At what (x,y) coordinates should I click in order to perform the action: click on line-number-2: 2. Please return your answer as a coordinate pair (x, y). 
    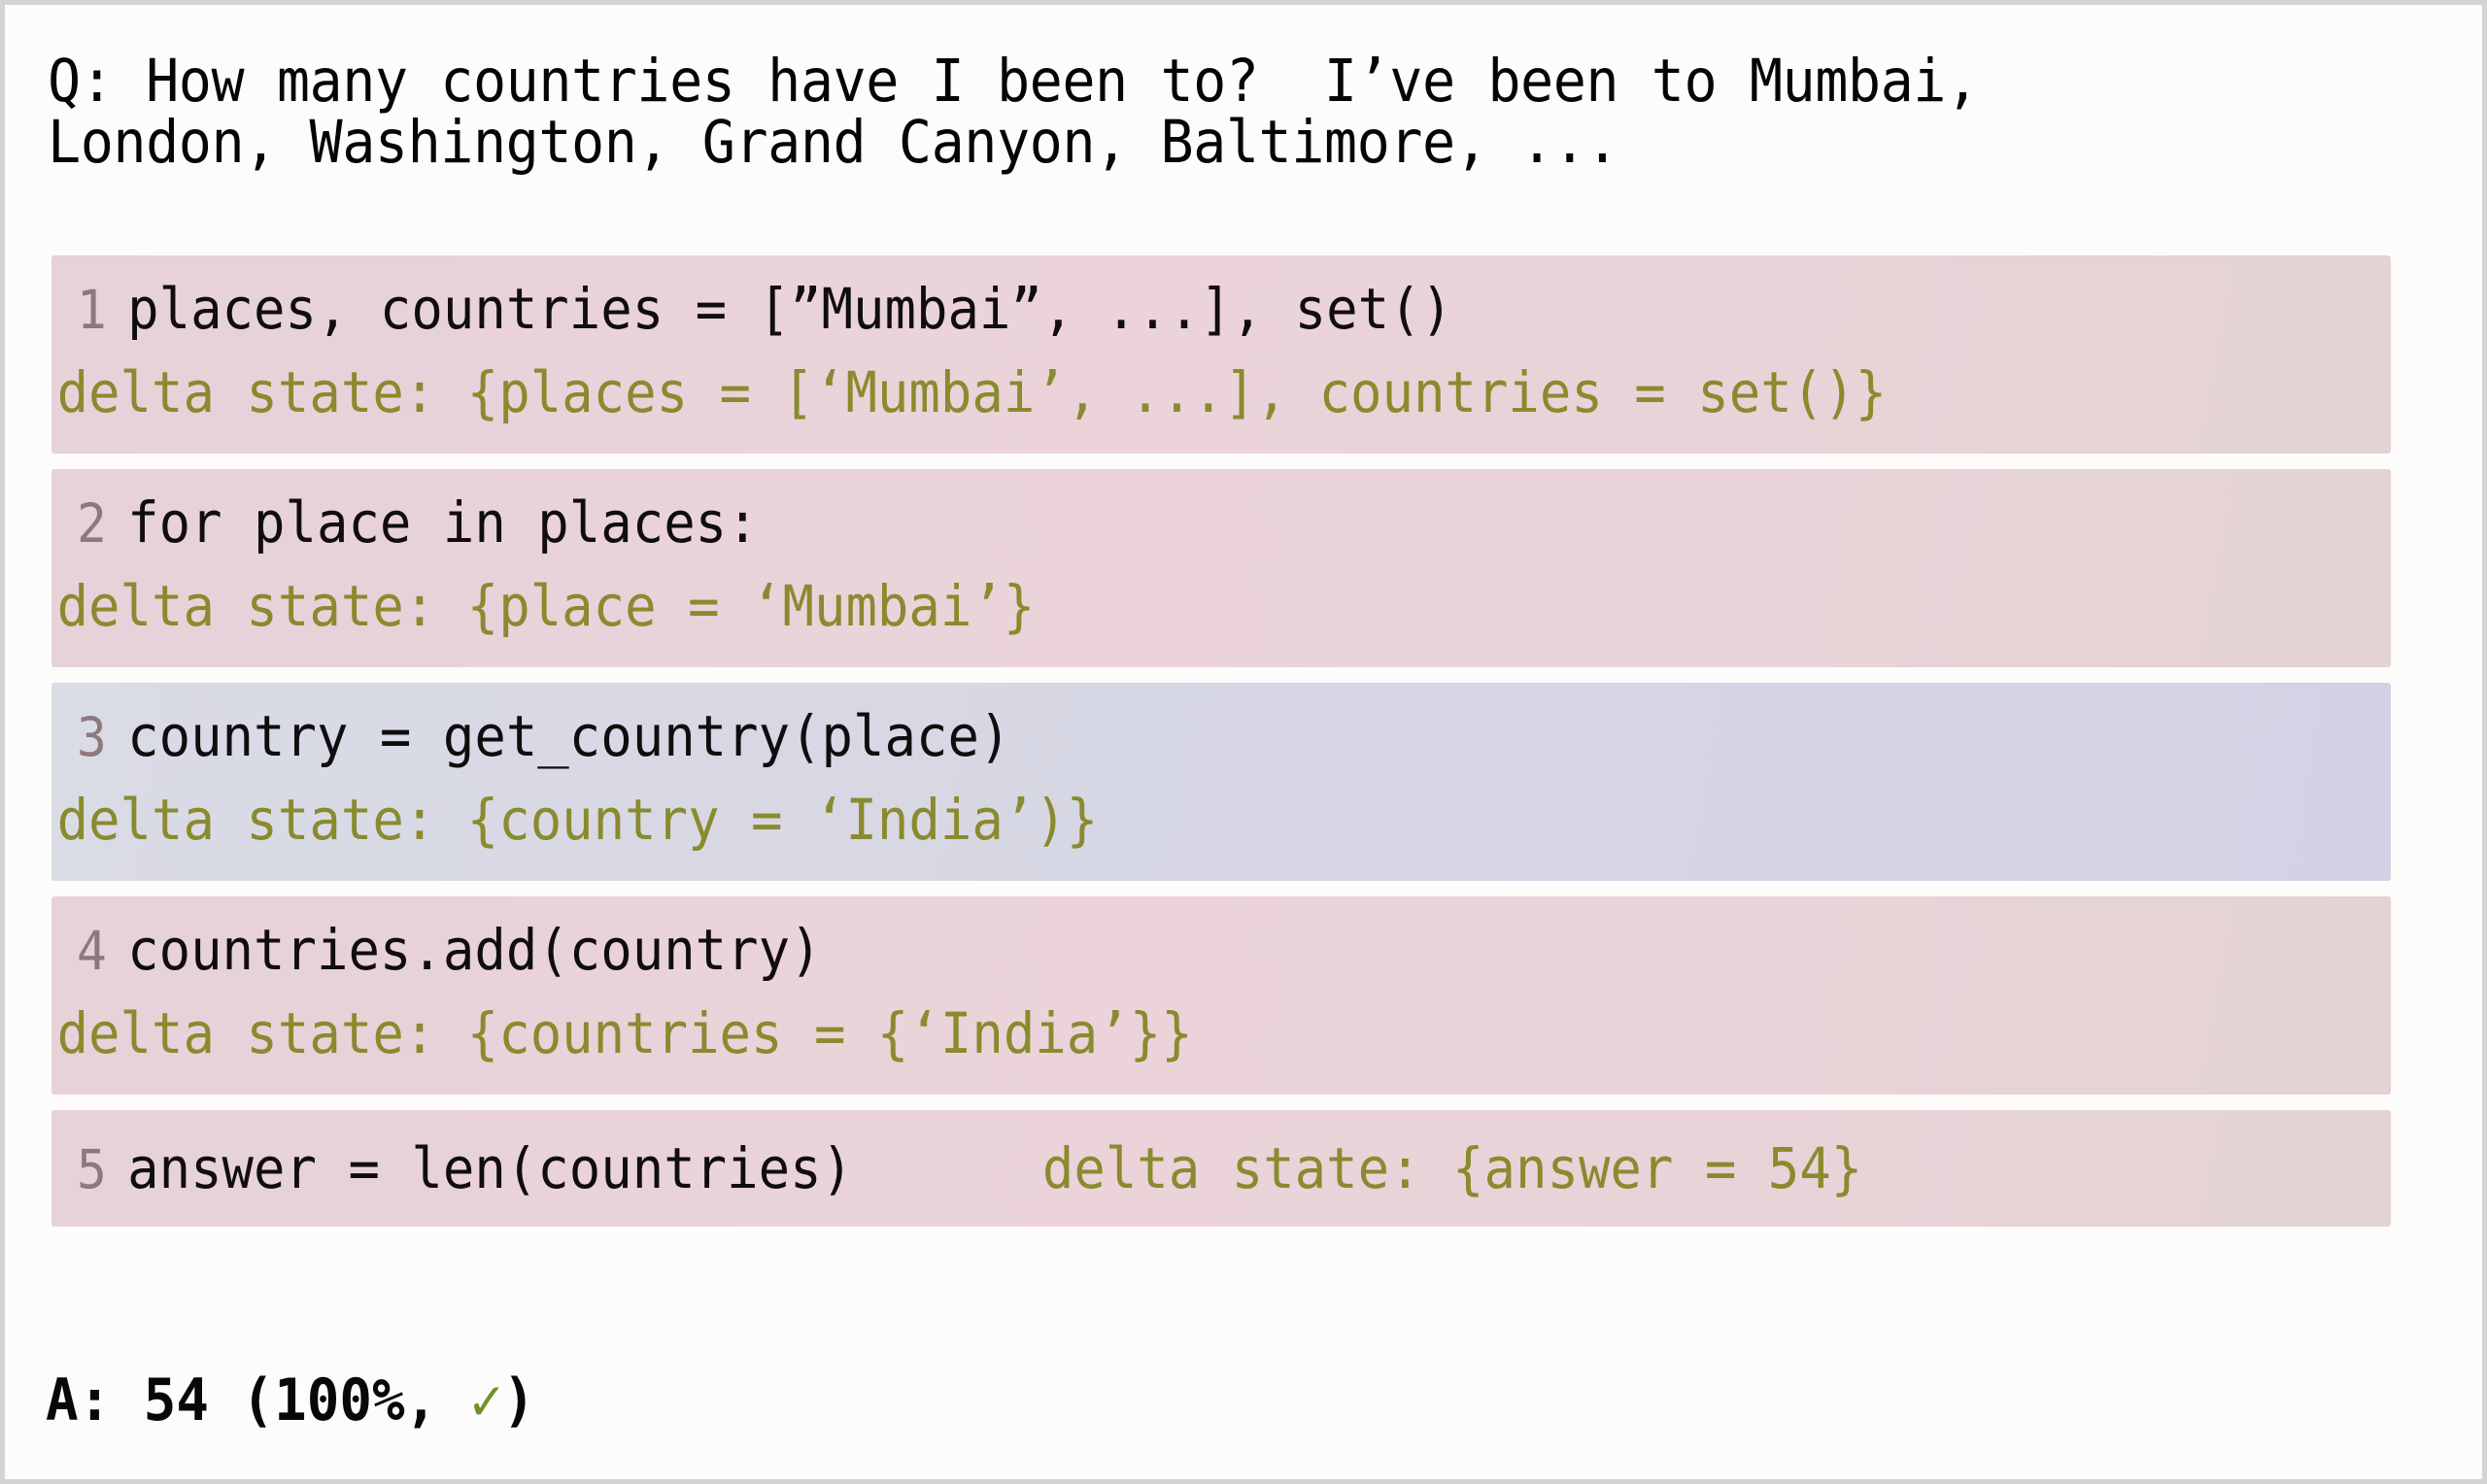
    Looking at the image, I should click on (92, 523).